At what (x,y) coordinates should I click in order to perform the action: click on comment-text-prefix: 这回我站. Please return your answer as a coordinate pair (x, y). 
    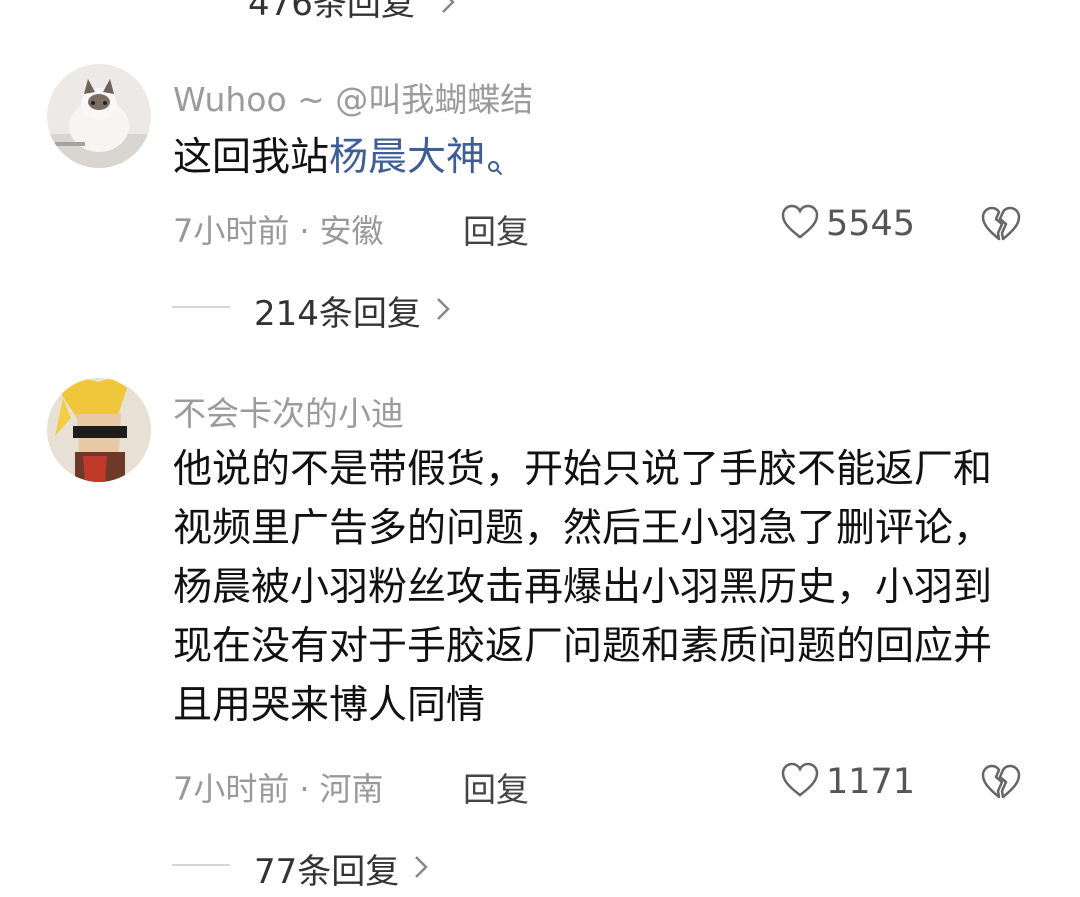
    Looking at the image, I should click on (251, 157).